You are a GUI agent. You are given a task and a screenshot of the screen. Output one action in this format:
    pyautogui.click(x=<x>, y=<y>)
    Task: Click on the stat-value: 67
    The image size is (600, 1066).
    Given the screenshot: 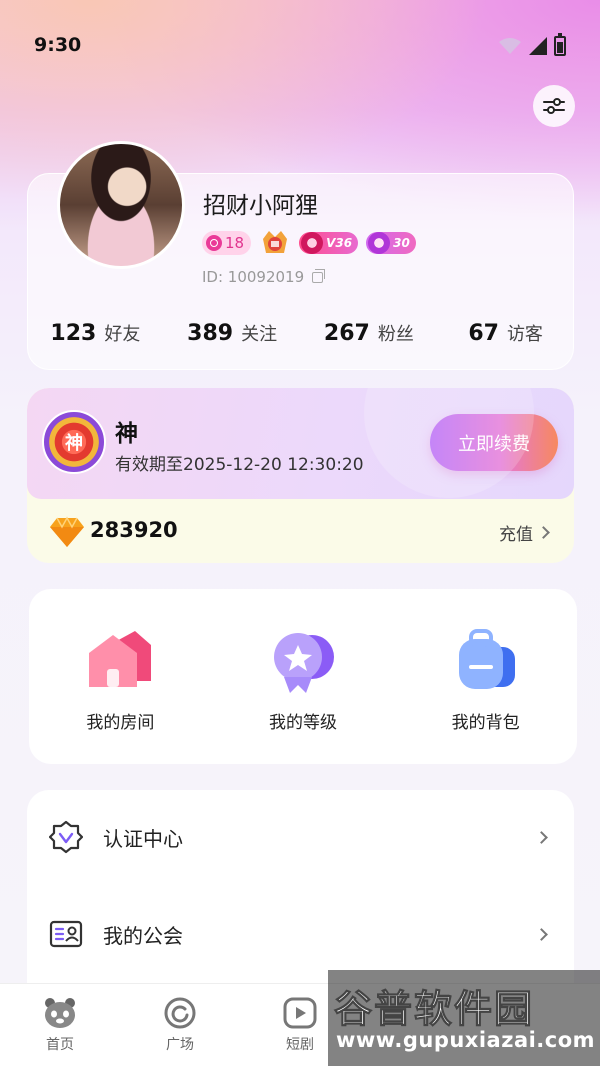 What is the action you would take?
    pyautogui.click(x=483, y=333)
    